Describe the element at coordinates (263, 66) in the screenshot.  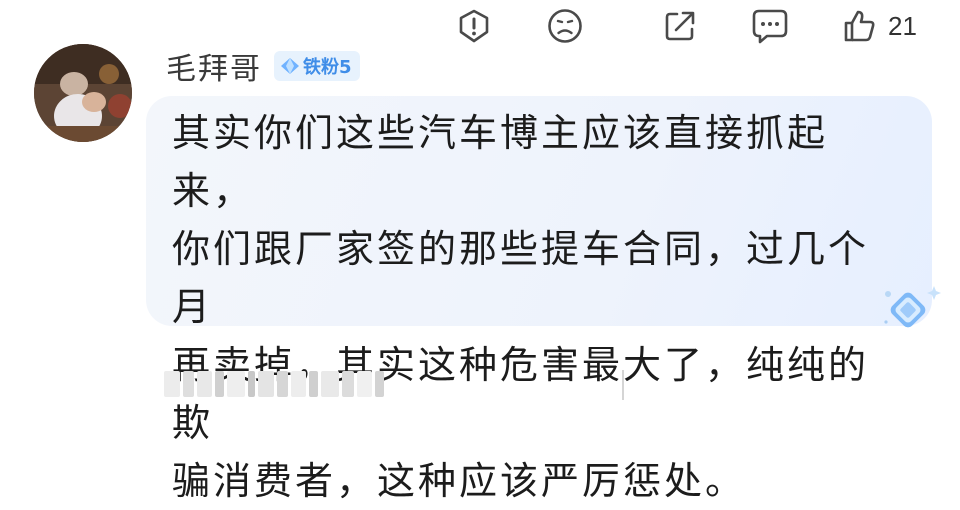
I see `comment-header: 毛拜哥 铁粉5` at that location.